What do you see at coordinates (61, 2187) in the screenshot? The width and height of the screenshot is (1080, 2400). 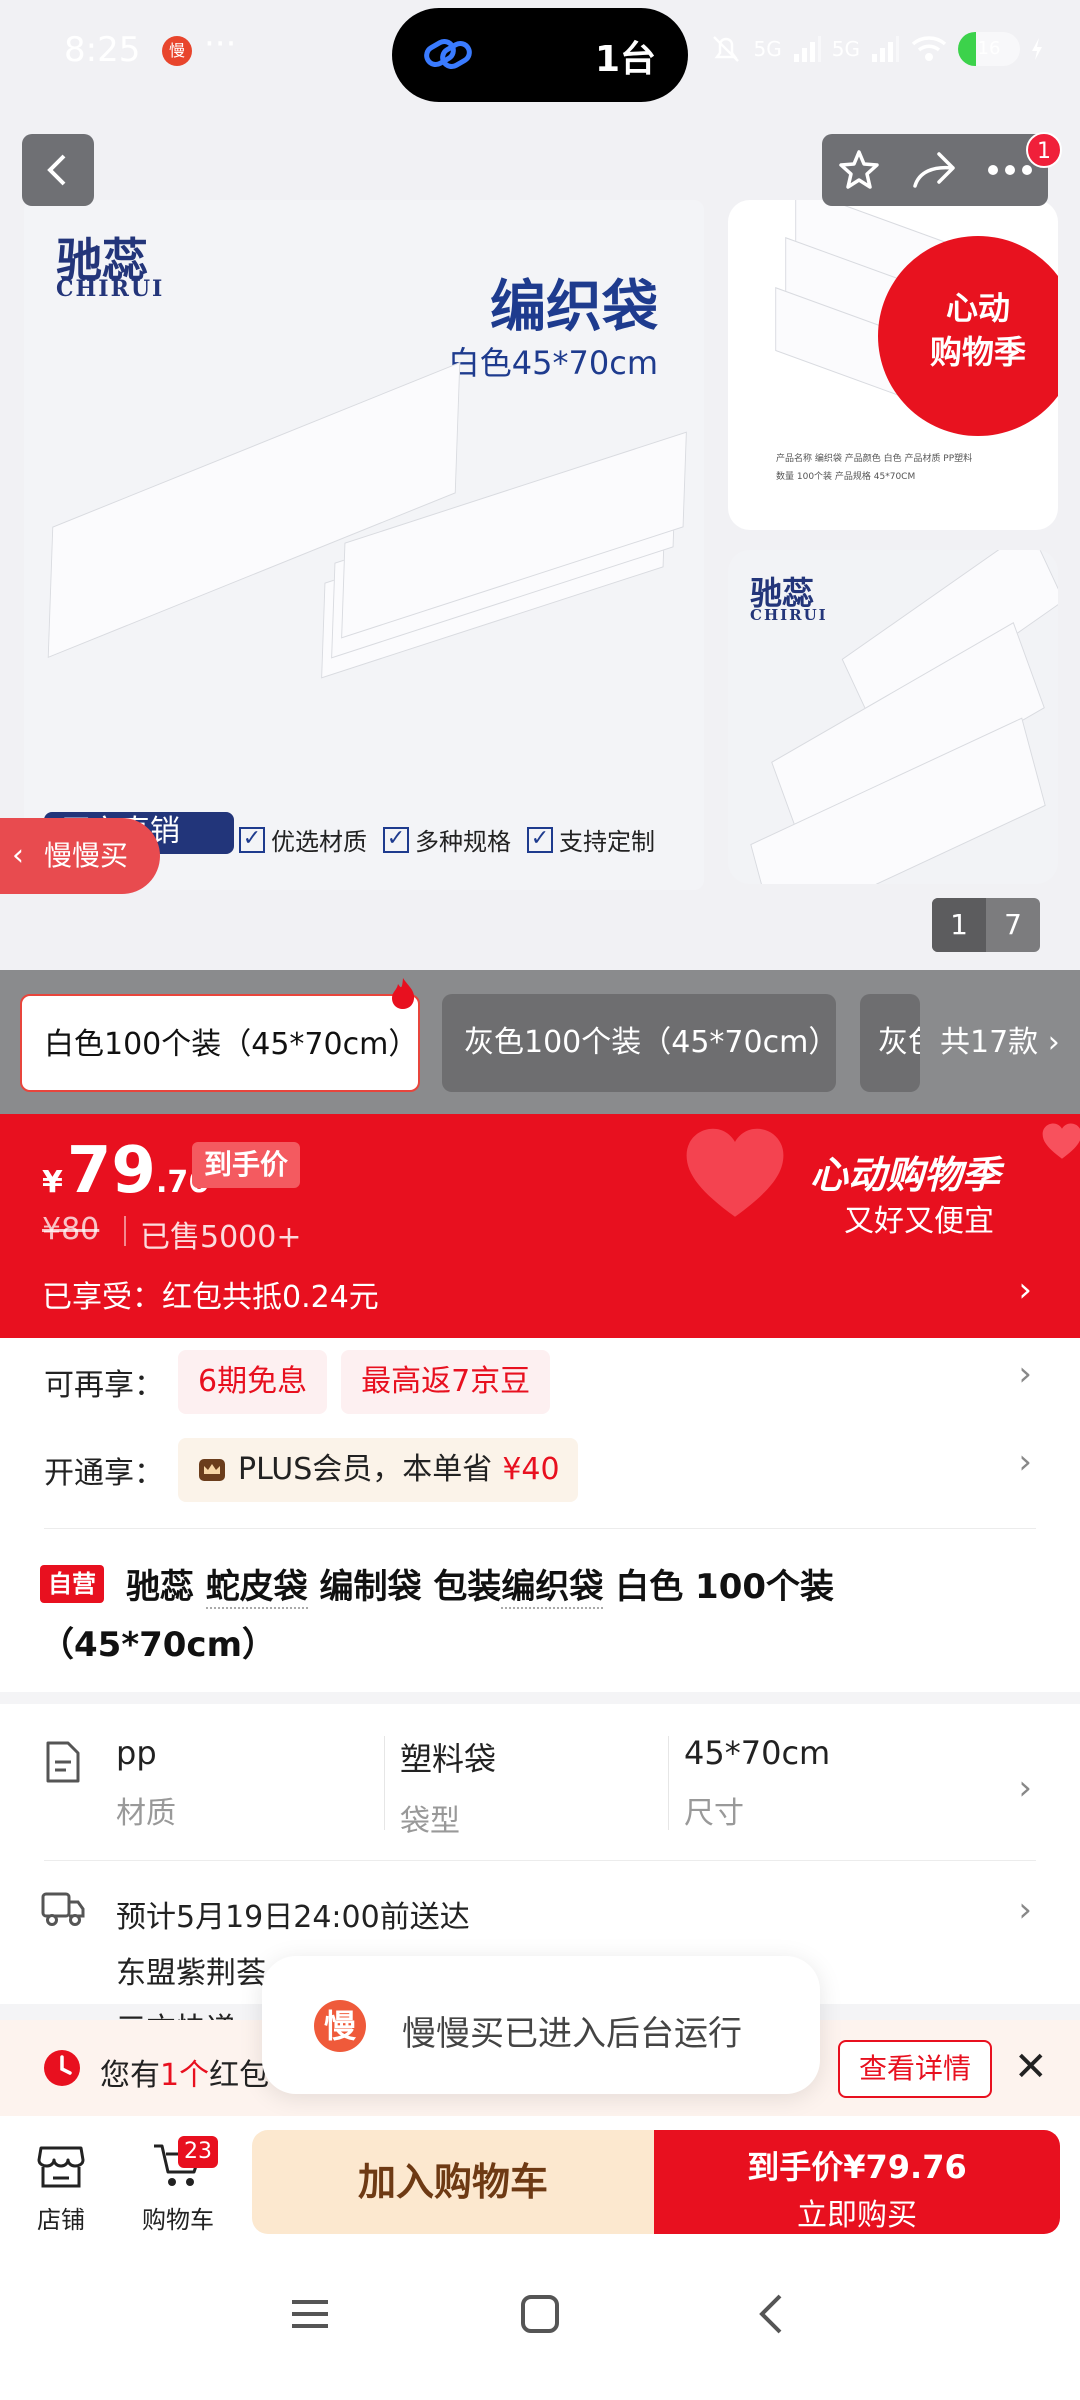 I see `store-button: 店铺` at bounding box center [61, 2187].